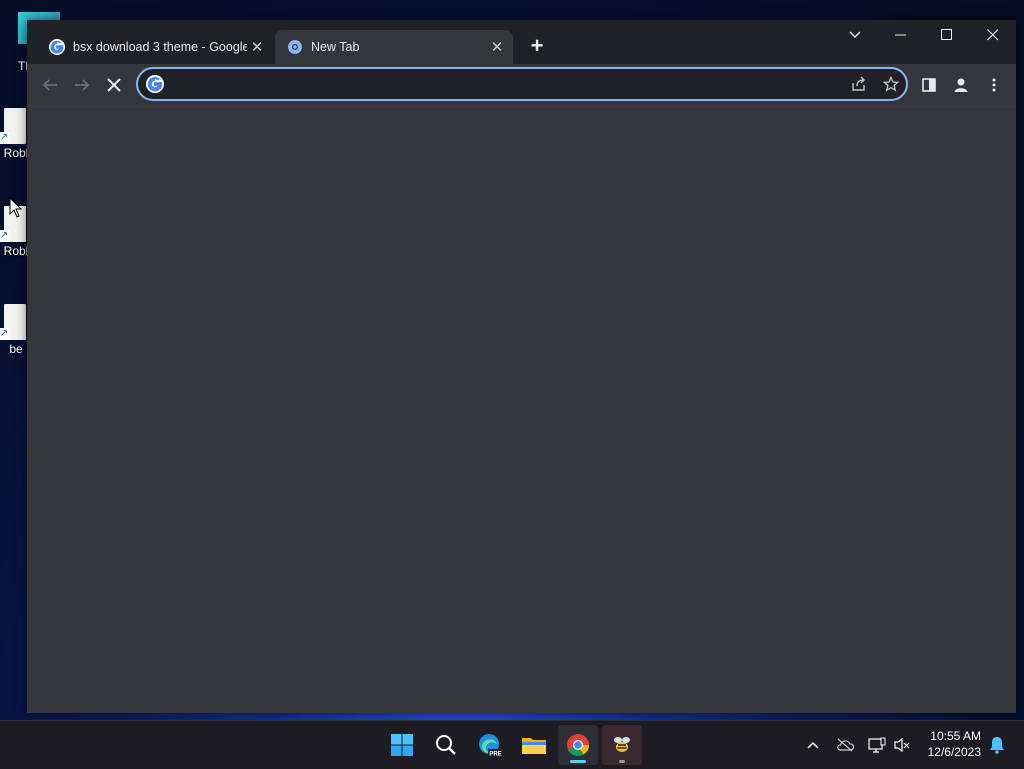 Image resolution: width=1024 pixels, height=769 pixels. I want to click on edge-badge-text: PRE, so click(495, 754).